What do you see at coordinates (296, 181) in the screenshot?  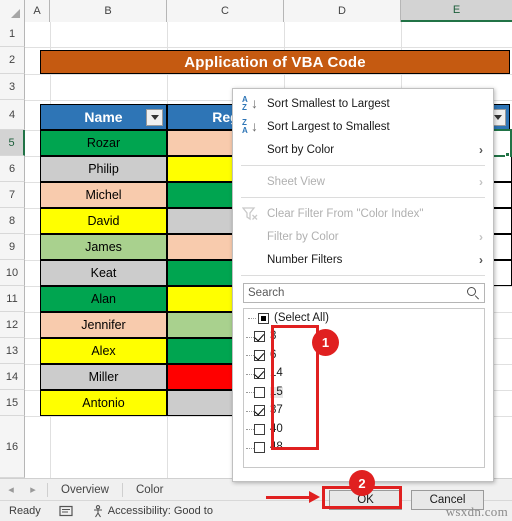 I see `menu-item-sheet-view-label: Sheet View` at bounding box center [296, 181].